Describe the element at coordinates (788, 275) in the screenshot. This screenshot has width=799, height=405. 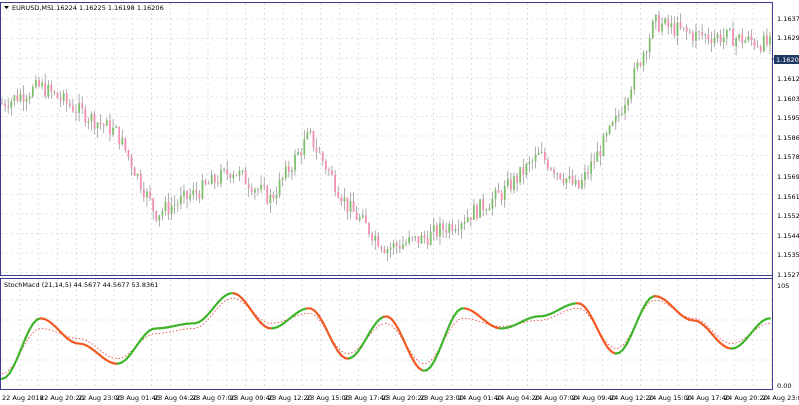
I see `price-tick: 1.15270` at that location.